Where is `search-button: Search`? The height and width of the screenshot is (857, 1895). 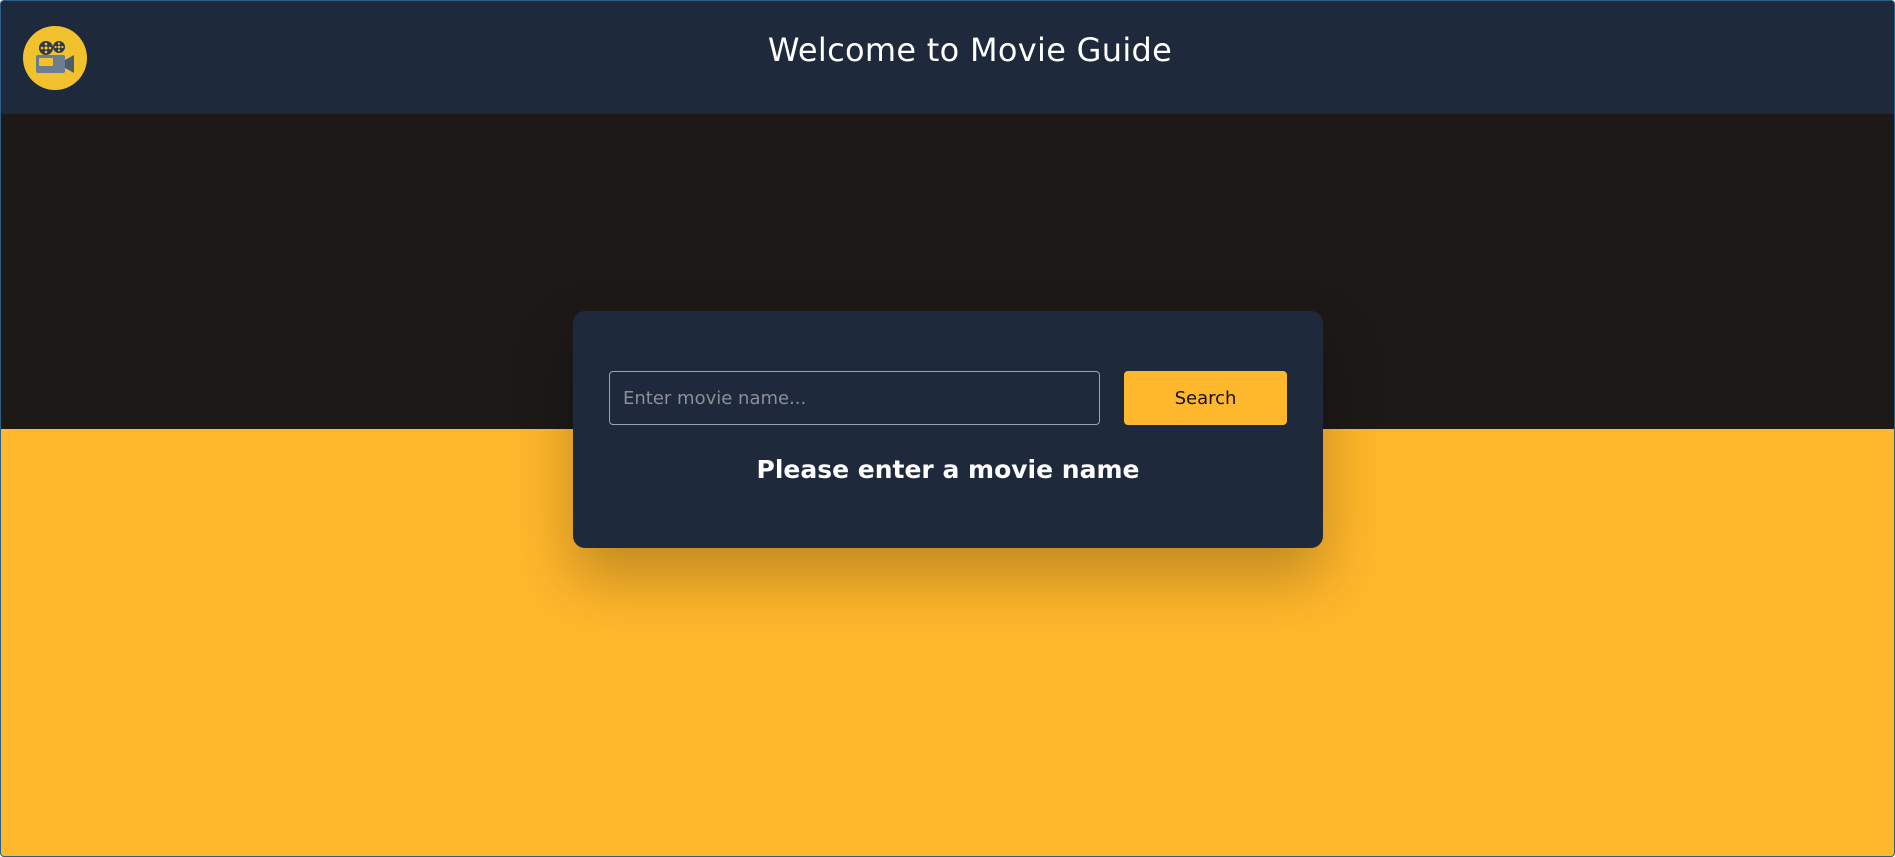
search-button: Search is located at coordinates (1205, 398).